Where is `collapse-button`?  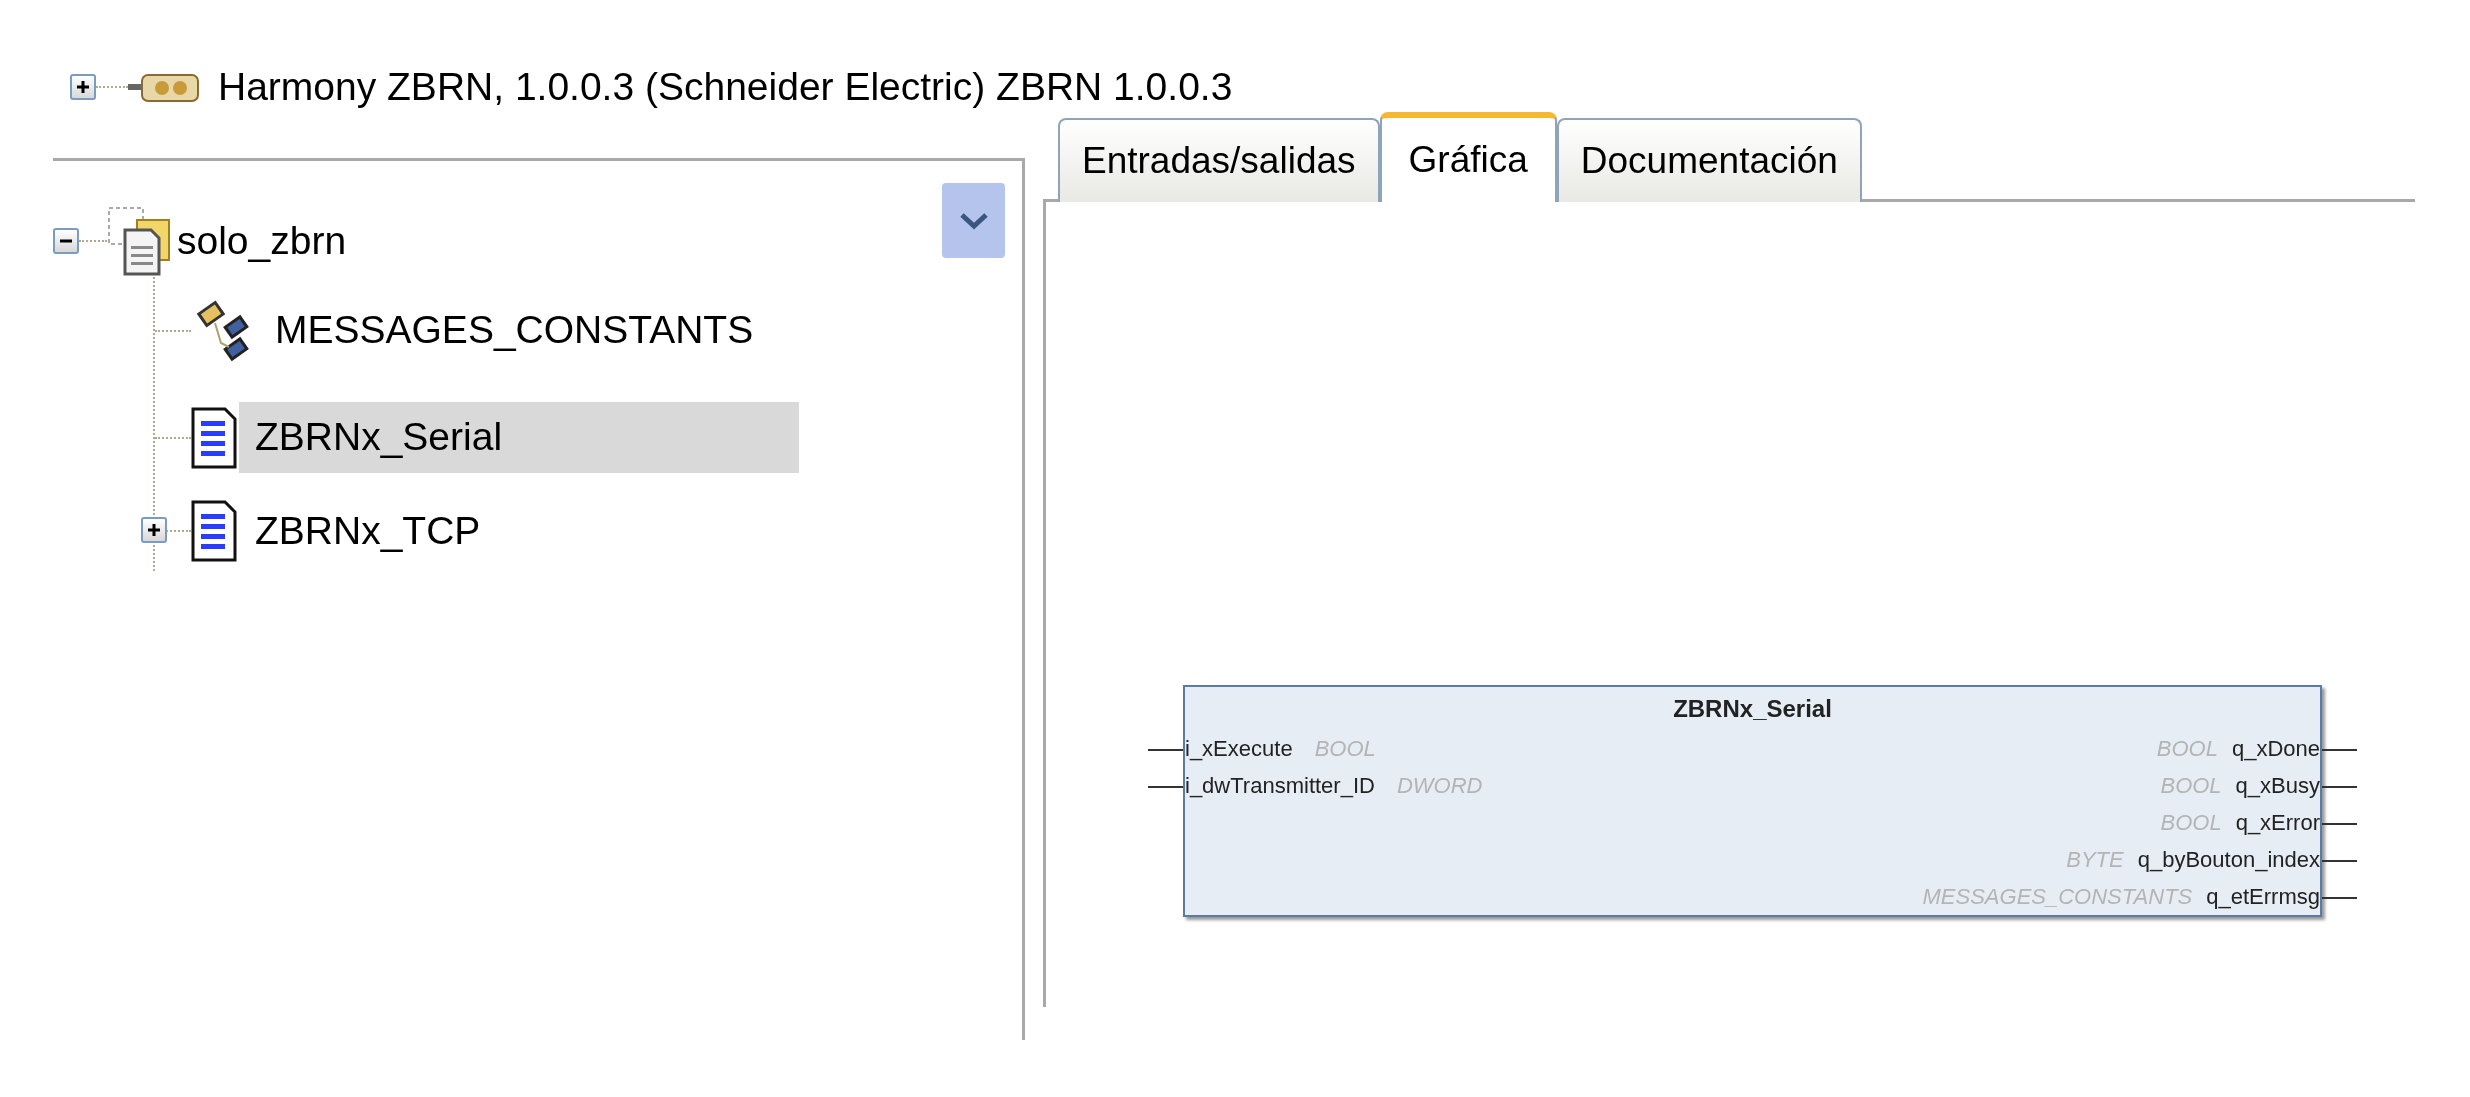
collapse-button is located at coordinates (66, 241).